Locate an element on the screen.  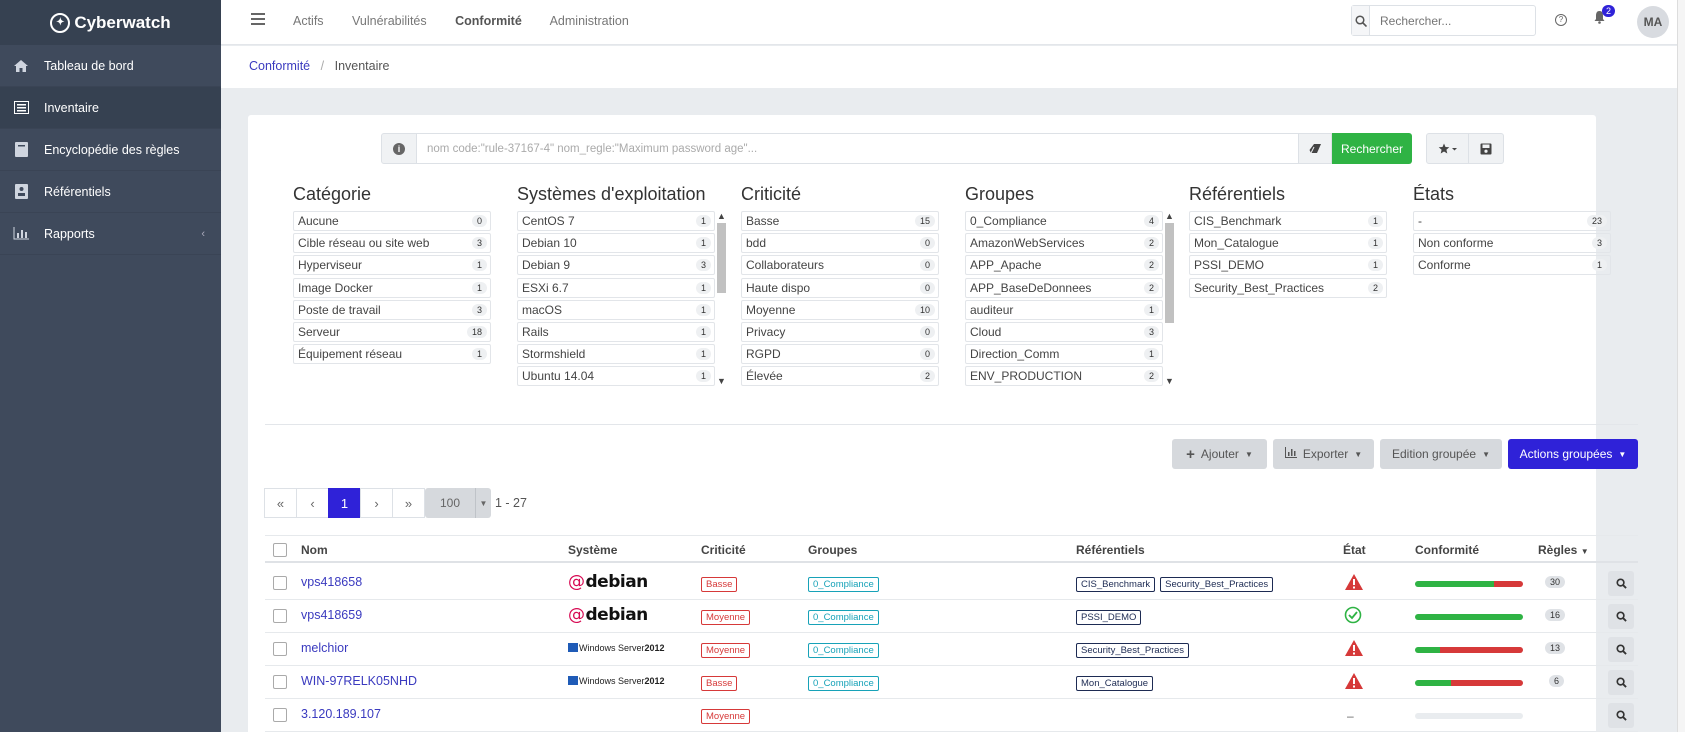
chevron-left-icon: ‹ is located at coordinates (203, 234).